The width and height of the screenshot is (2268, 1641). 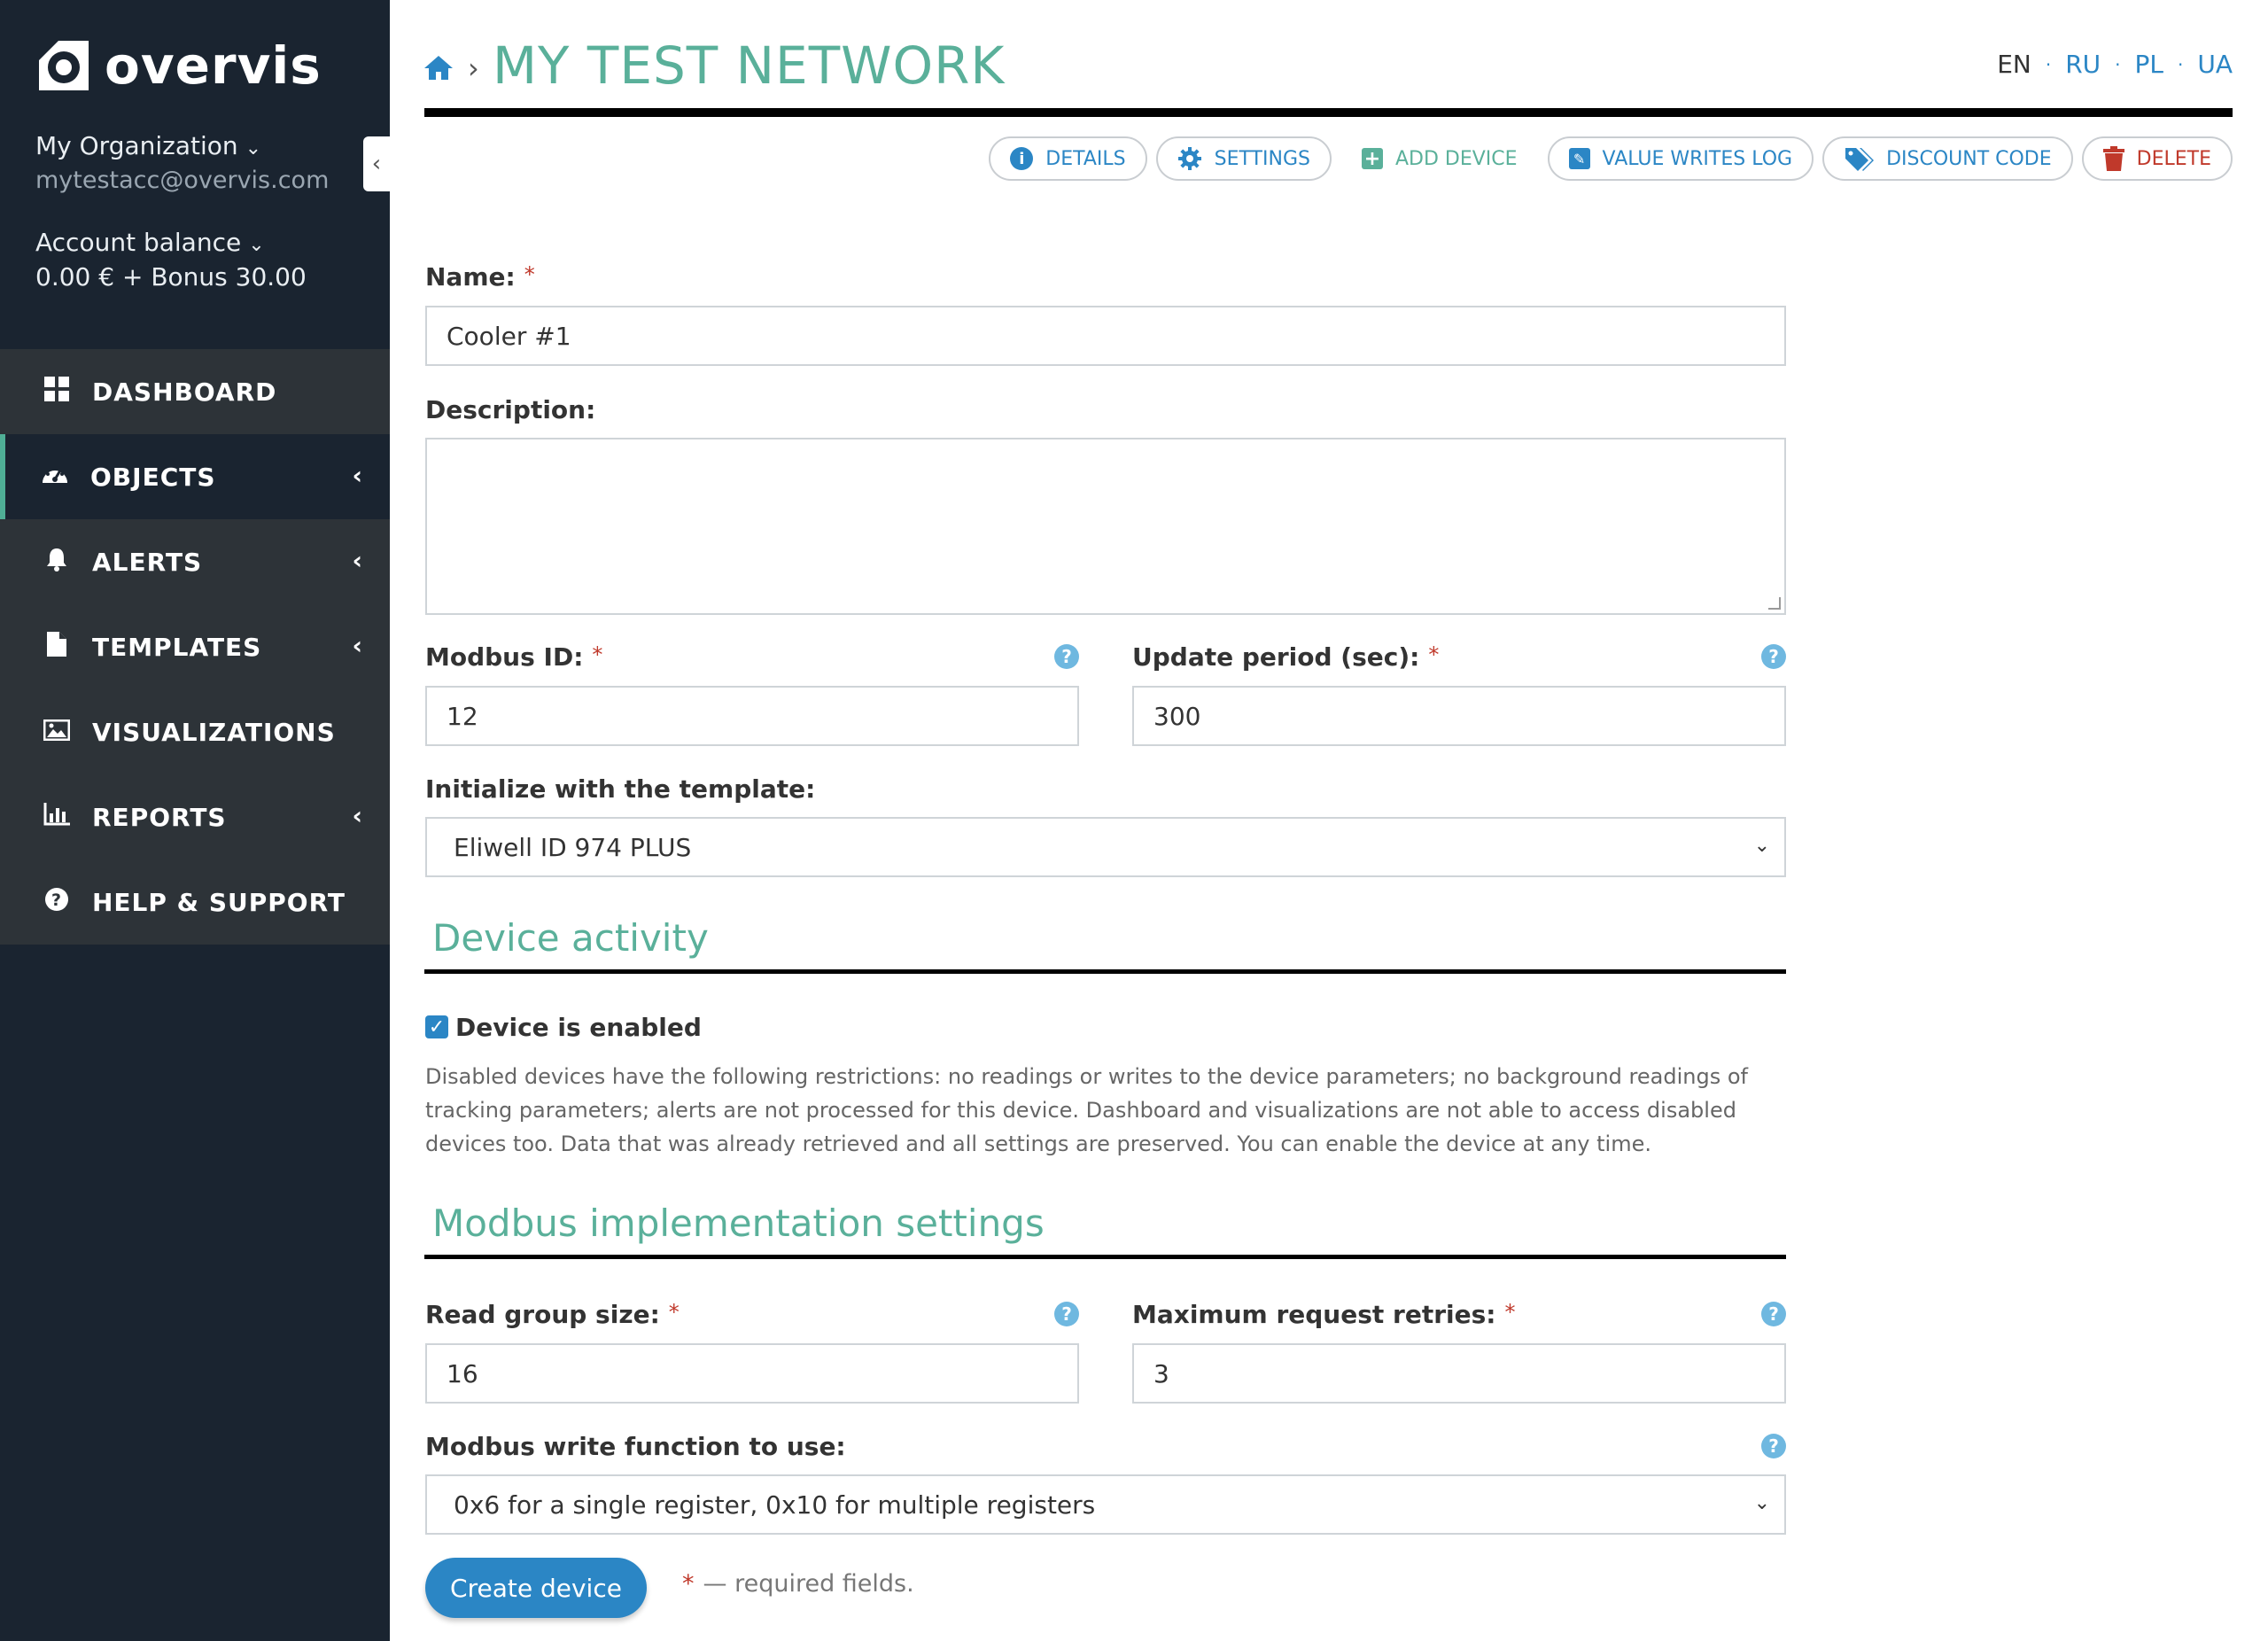 What do you see at coordinates (749, 65) in the screenshot?
I see `page-title: MY TEST NETWORK` at bounding box center [749, 65].